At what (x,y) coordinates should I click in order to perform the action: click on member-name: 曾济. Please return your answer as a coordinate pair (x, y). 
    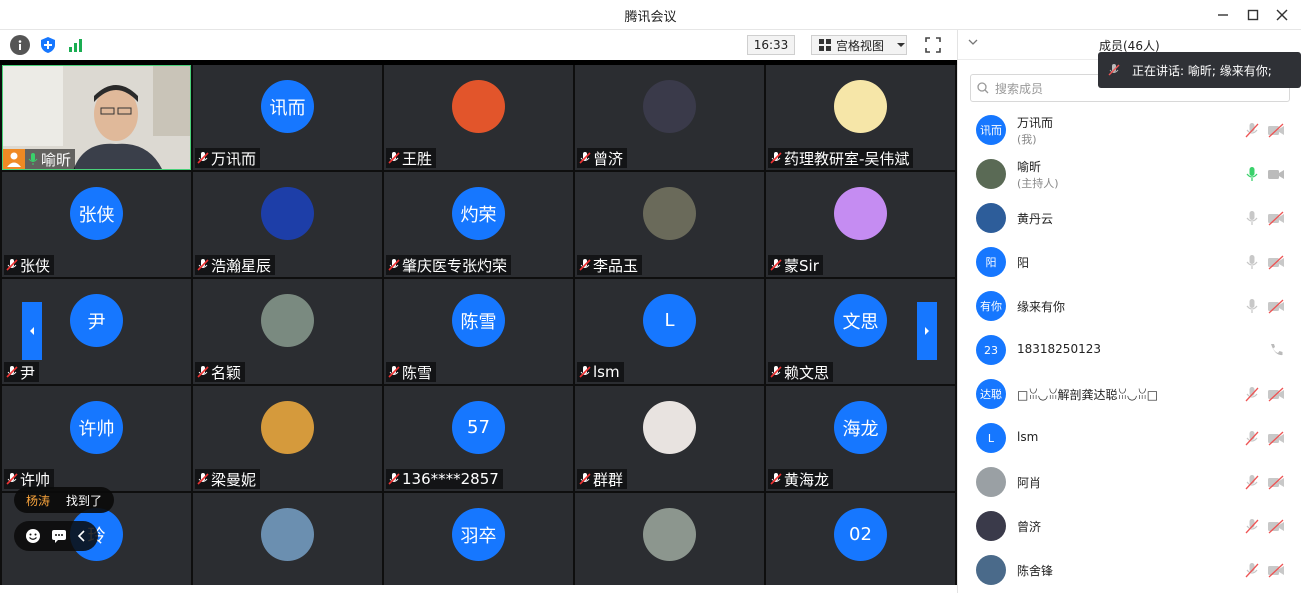
    Looking at the image, I should click on (1029, 527).